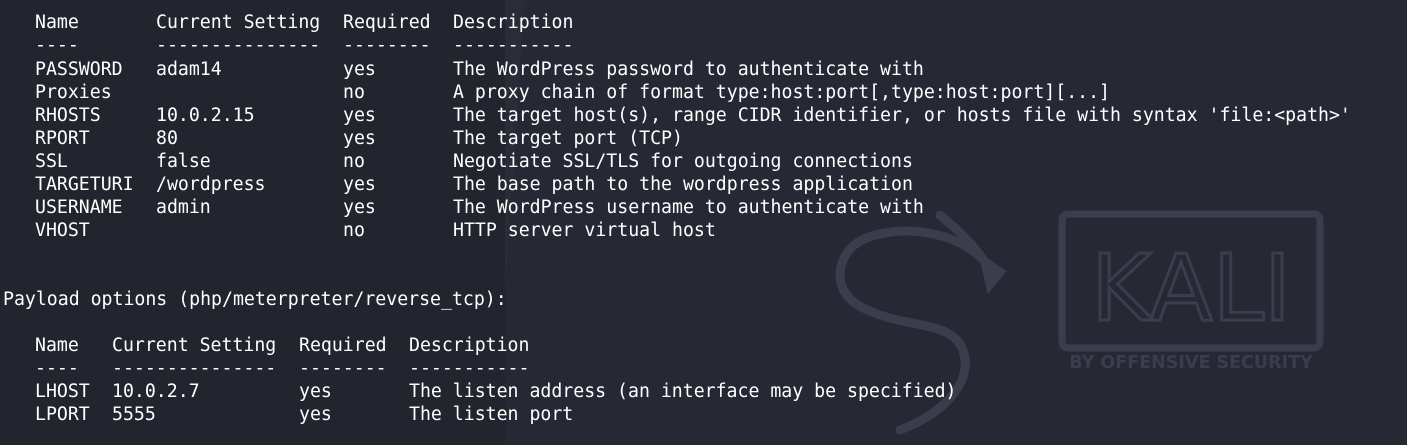 The width and height of the screenshot is (1407, 445). Describe the element at coordinates (68, 115) in the screenshot. I see `option-name: RHOSTS` at that location.